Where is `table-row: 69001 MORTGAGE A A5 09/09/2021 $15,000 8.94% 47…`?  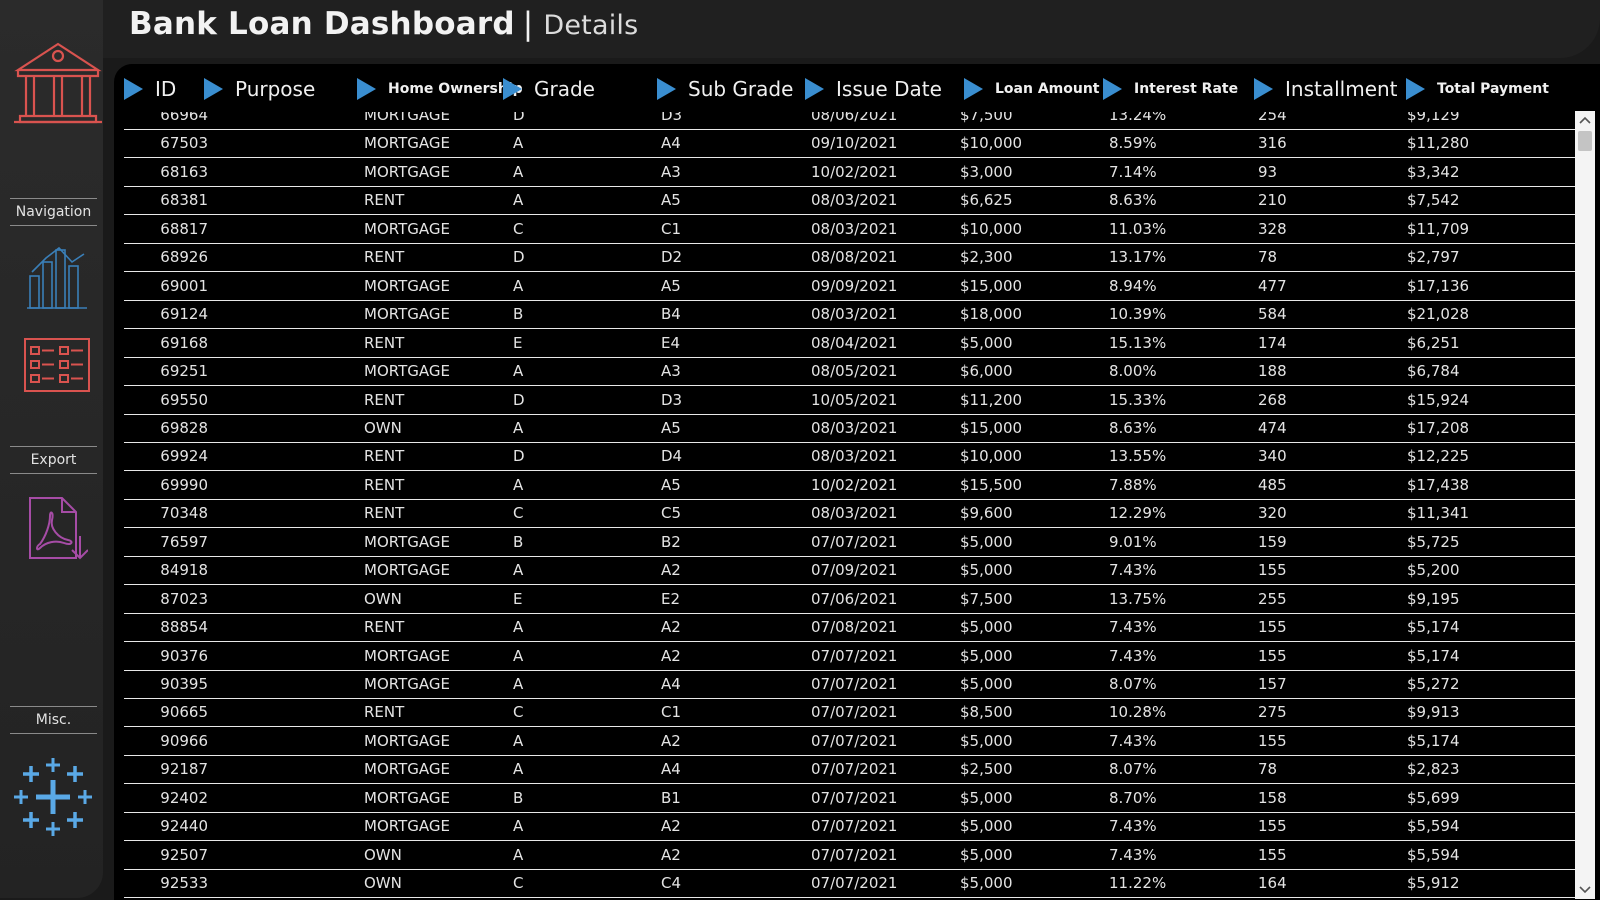 table-row: 69001 MORTGAGE A A5 09/09/2021 $15,000 8.94% 47… is located at coordinates (854, 286).